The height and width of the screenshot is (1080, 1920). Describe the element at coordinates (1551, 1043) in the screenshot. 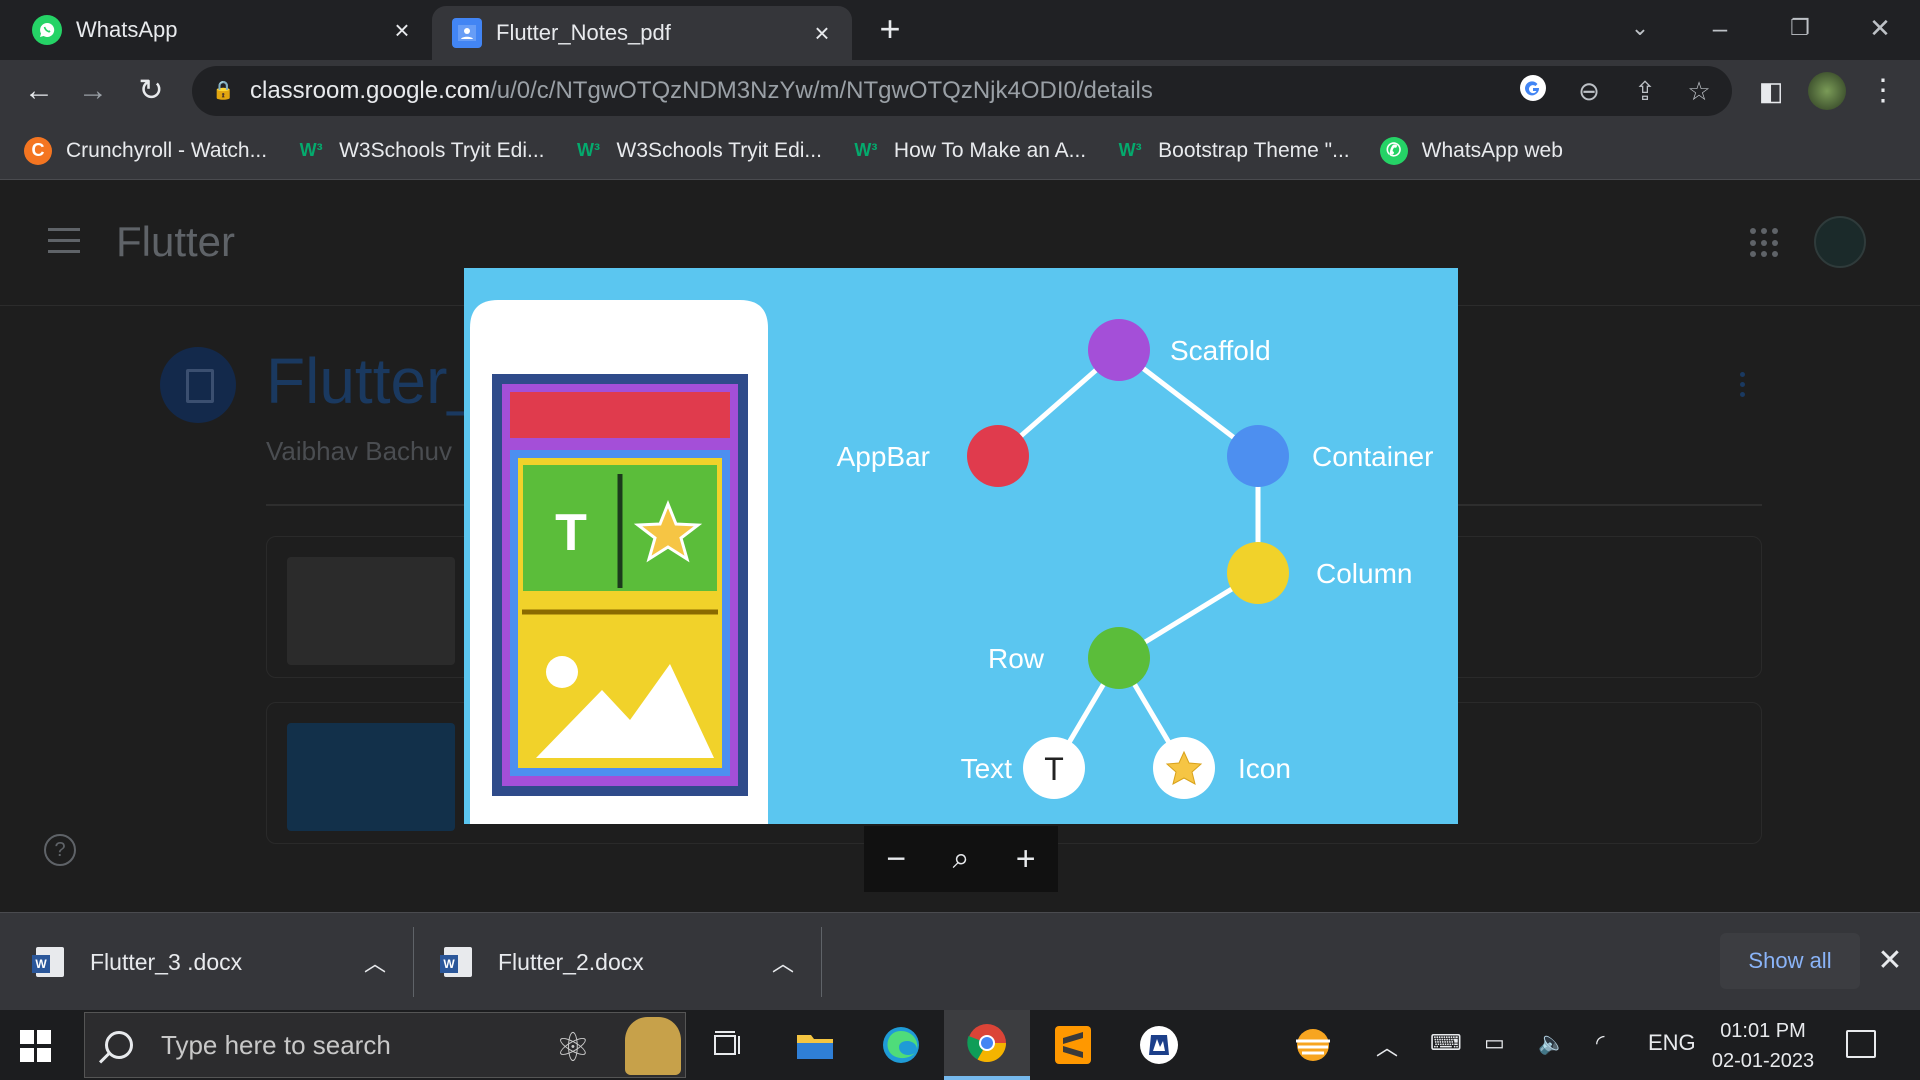

I see `volume-icon: 🔈` at that location.